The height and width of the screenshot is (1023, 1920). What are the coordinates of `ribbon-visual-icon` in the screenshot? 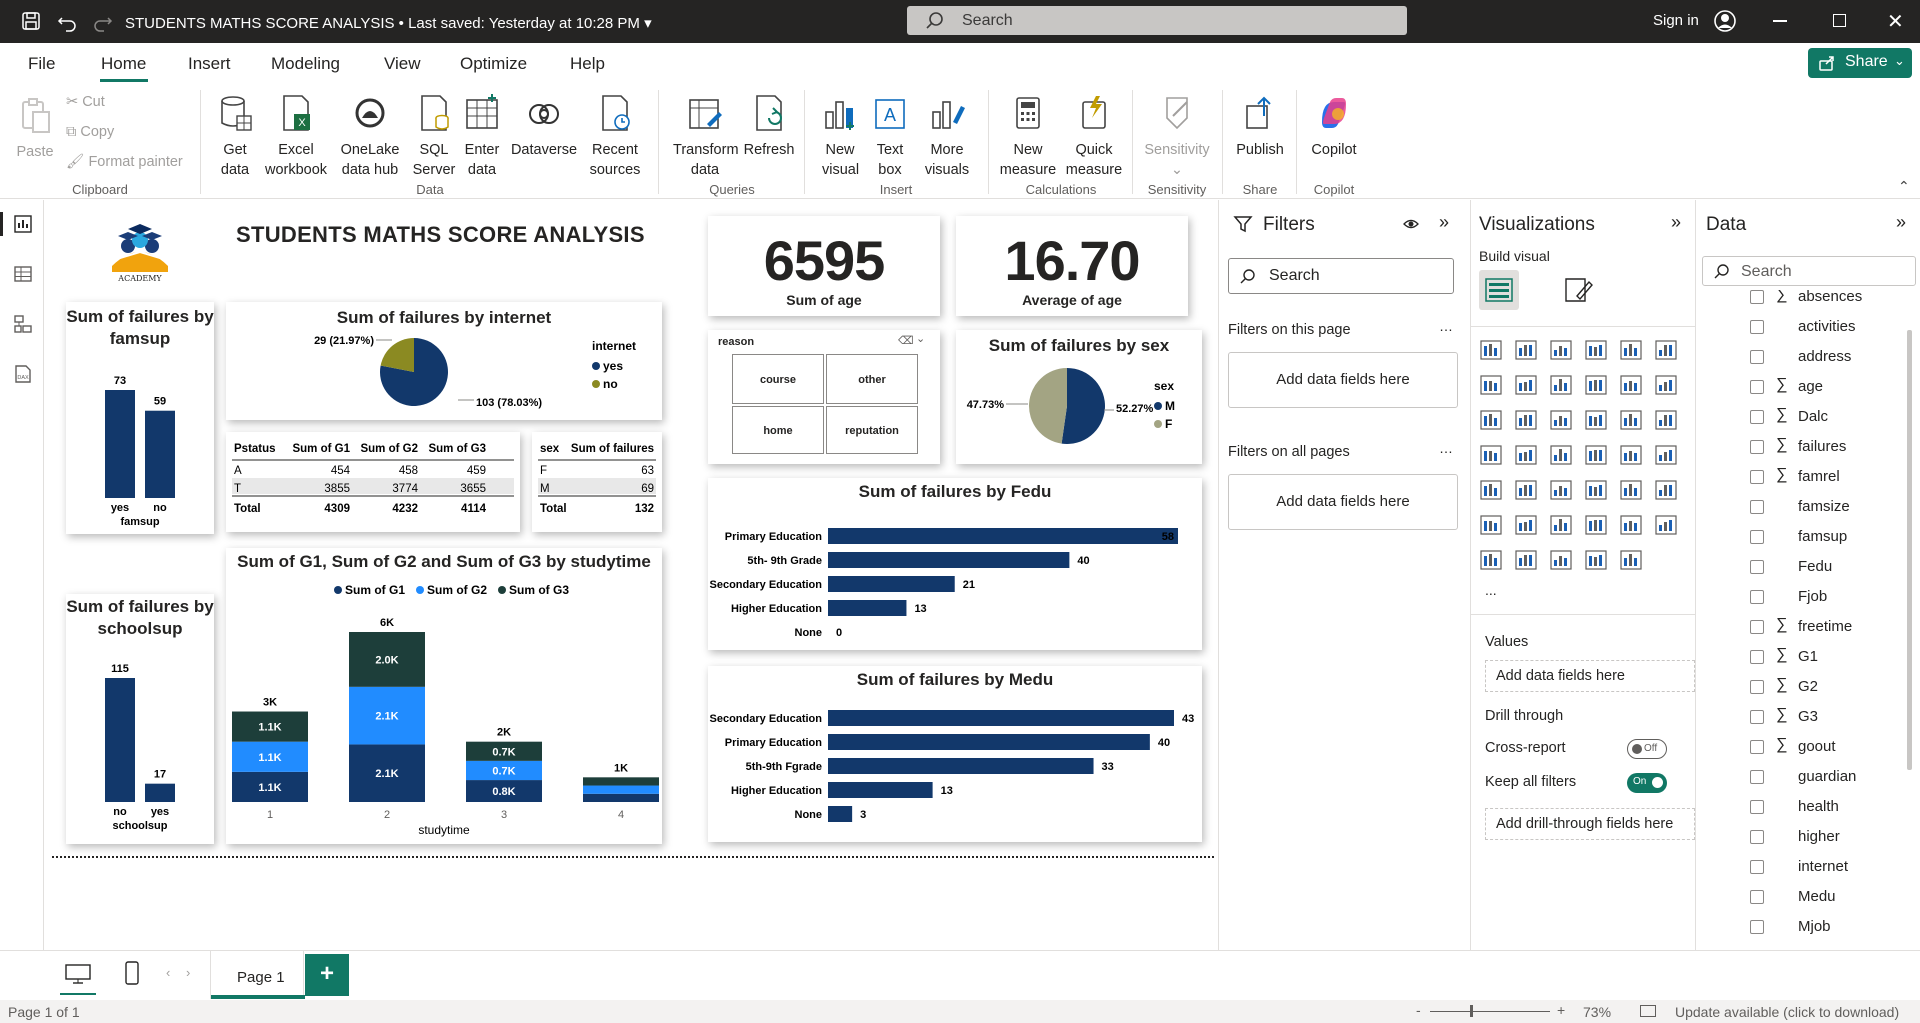 It's located at (1491, 420).